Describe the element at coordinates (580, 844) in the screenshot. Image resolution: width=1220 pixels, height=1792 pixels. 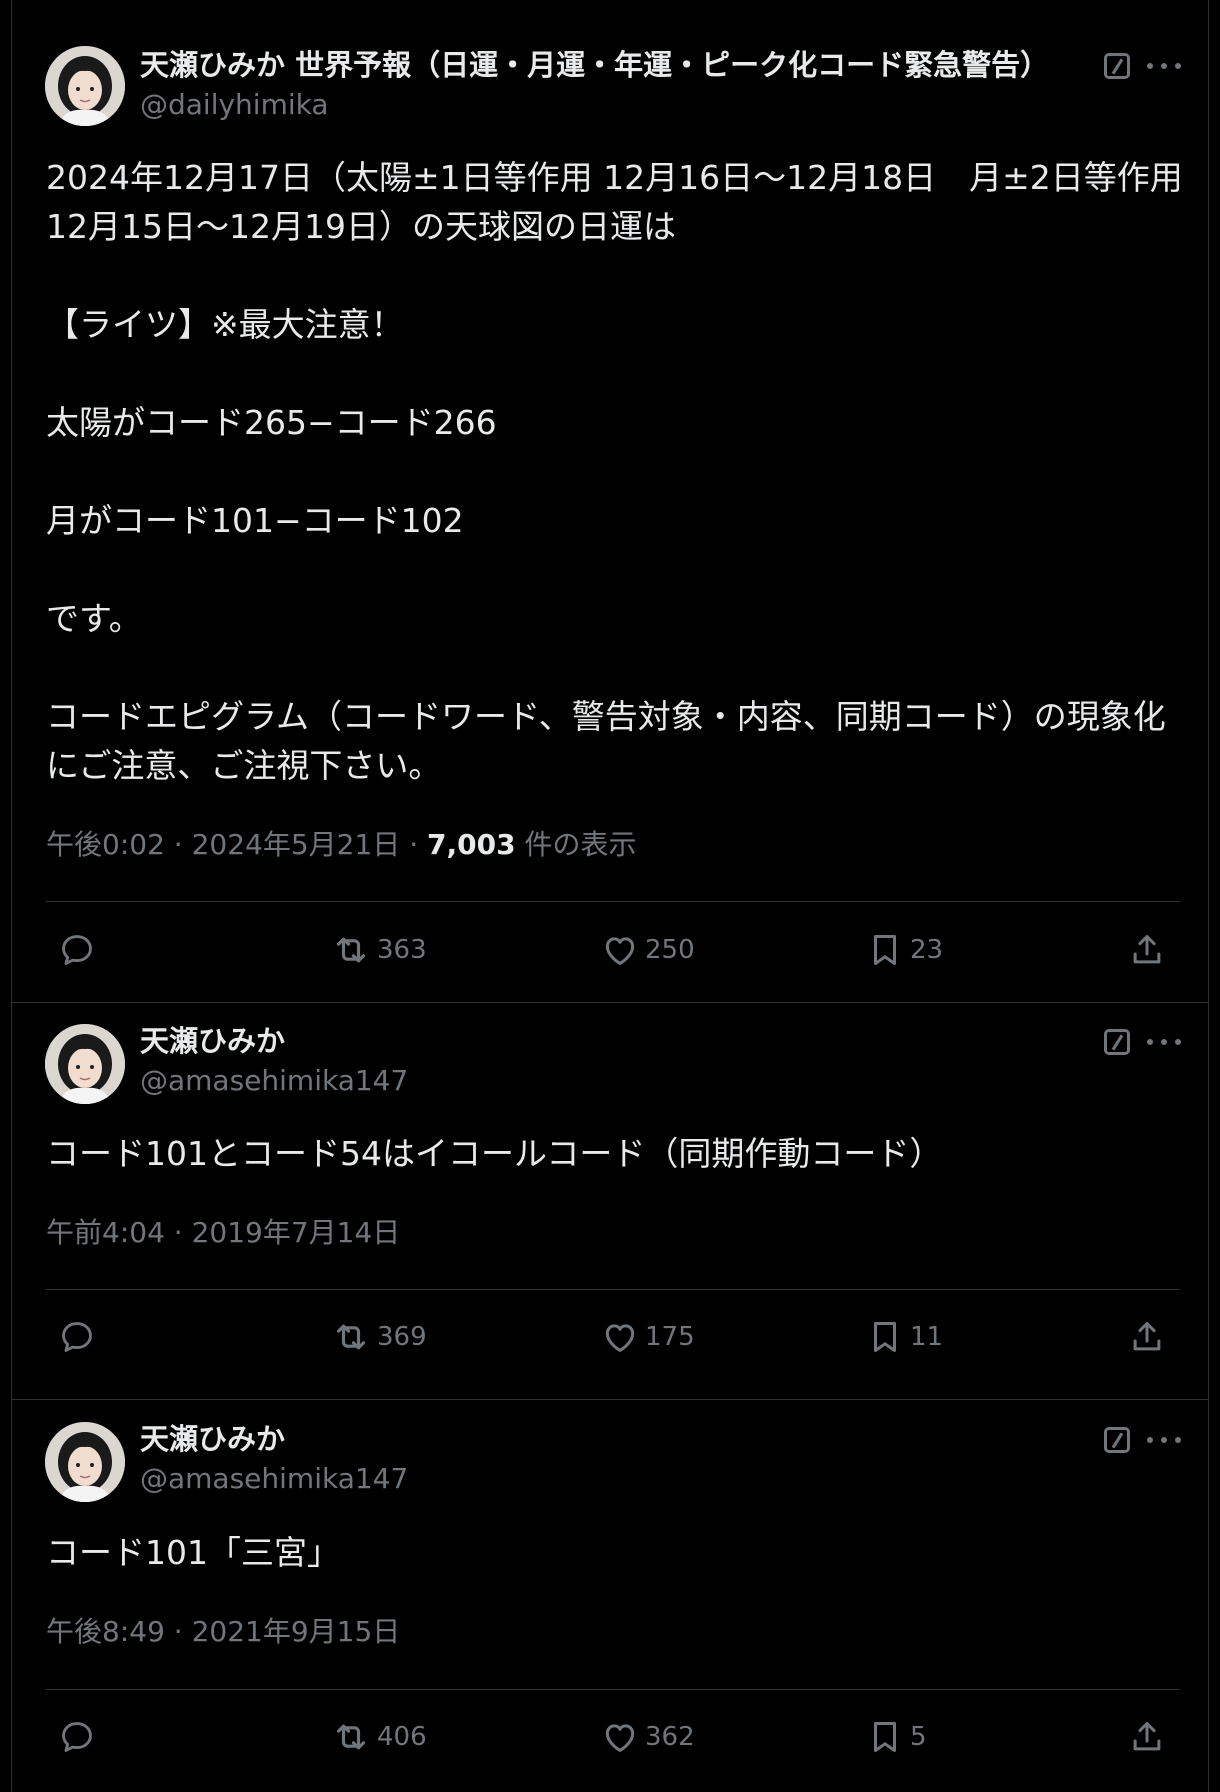
I see `views-label: 件の表示` at that location.